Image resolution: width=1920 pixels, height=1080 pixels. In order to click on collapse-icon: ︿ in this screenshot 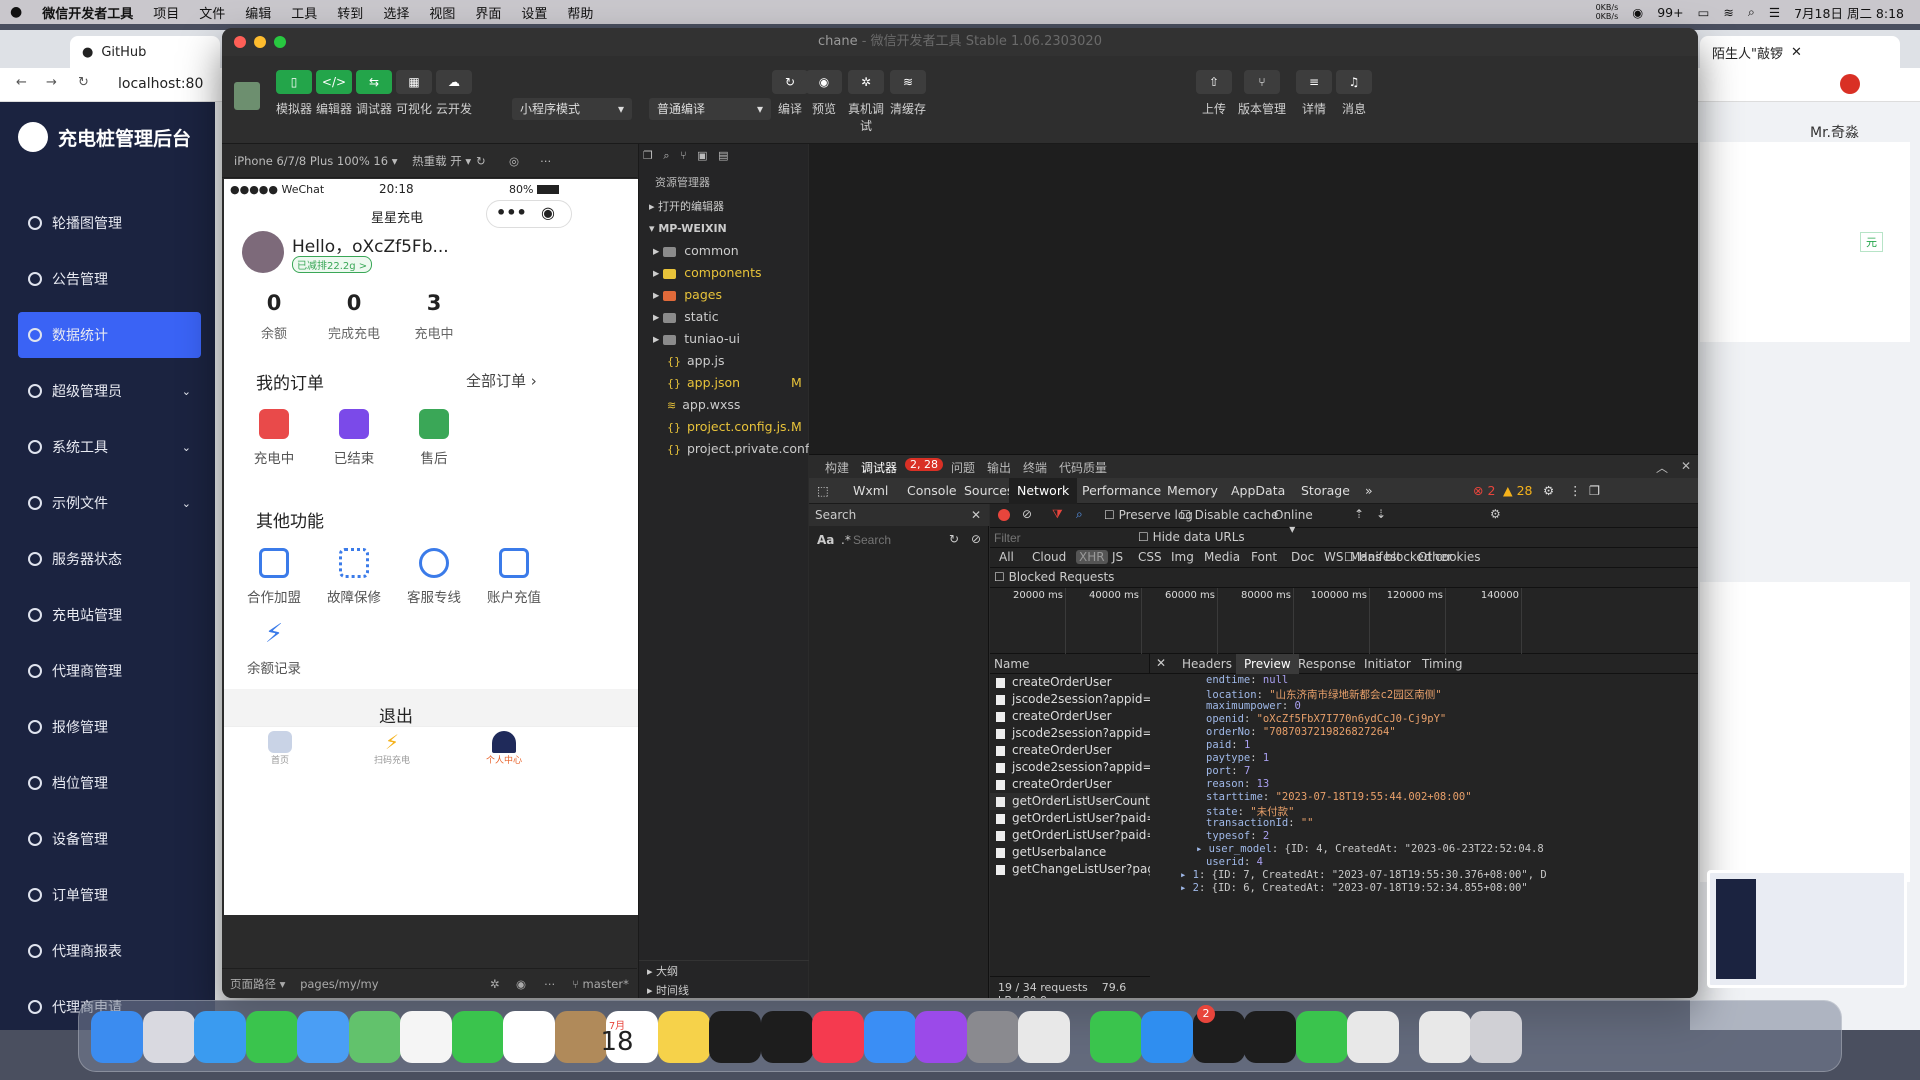, I will do `click(1662, 467)`.